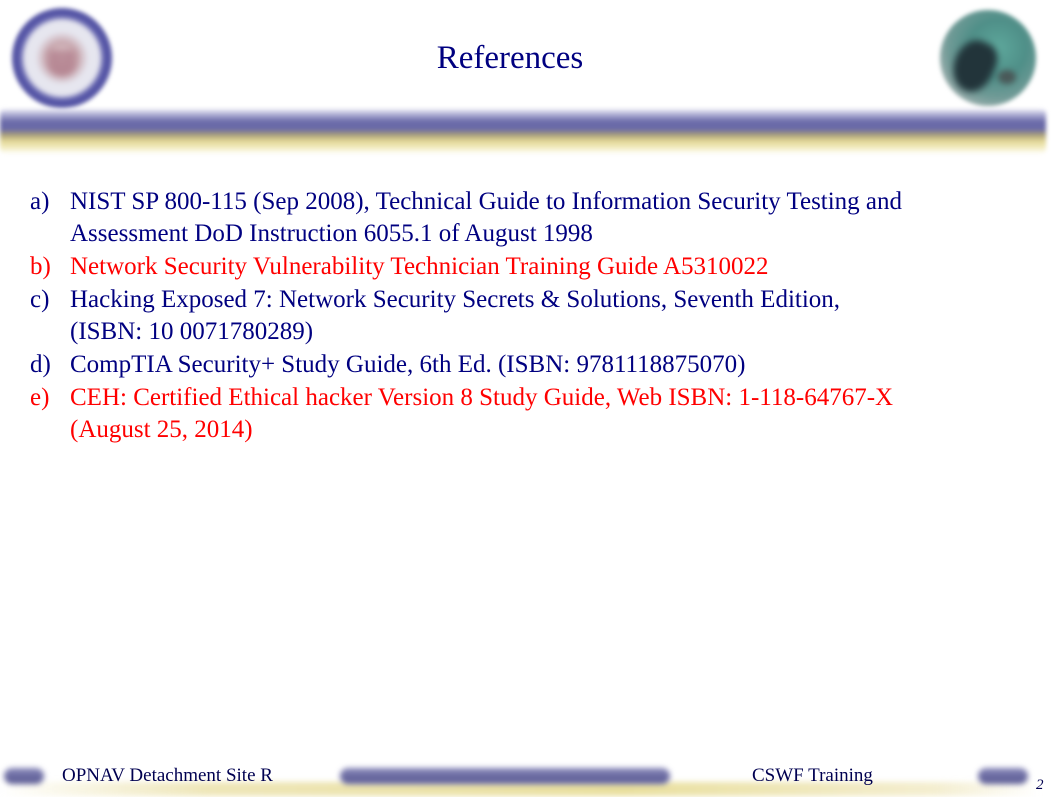  What do you see at coordinates (812, 775) in the screenshot?
I see `footer-course: CSWF Training` at bounding box center [812, 775].